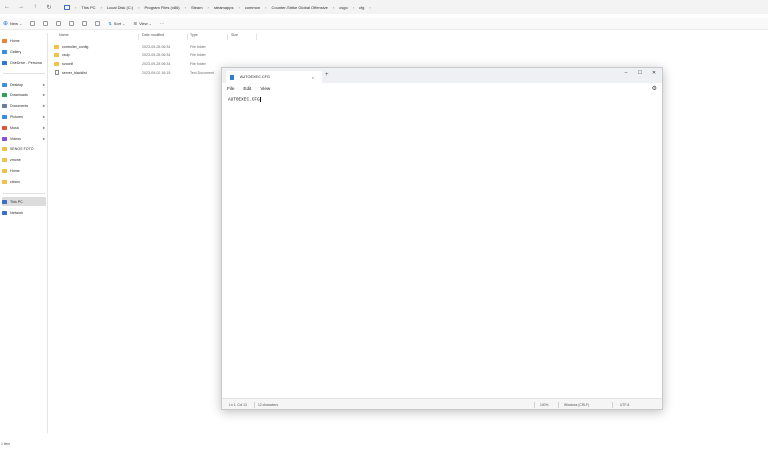 Image resolution: width=768 pixels, height=449 pixels. What do you see at coordinates (162, 23) in the screenshot?
I see `more-button: ···` at bounding box center [162, 23].